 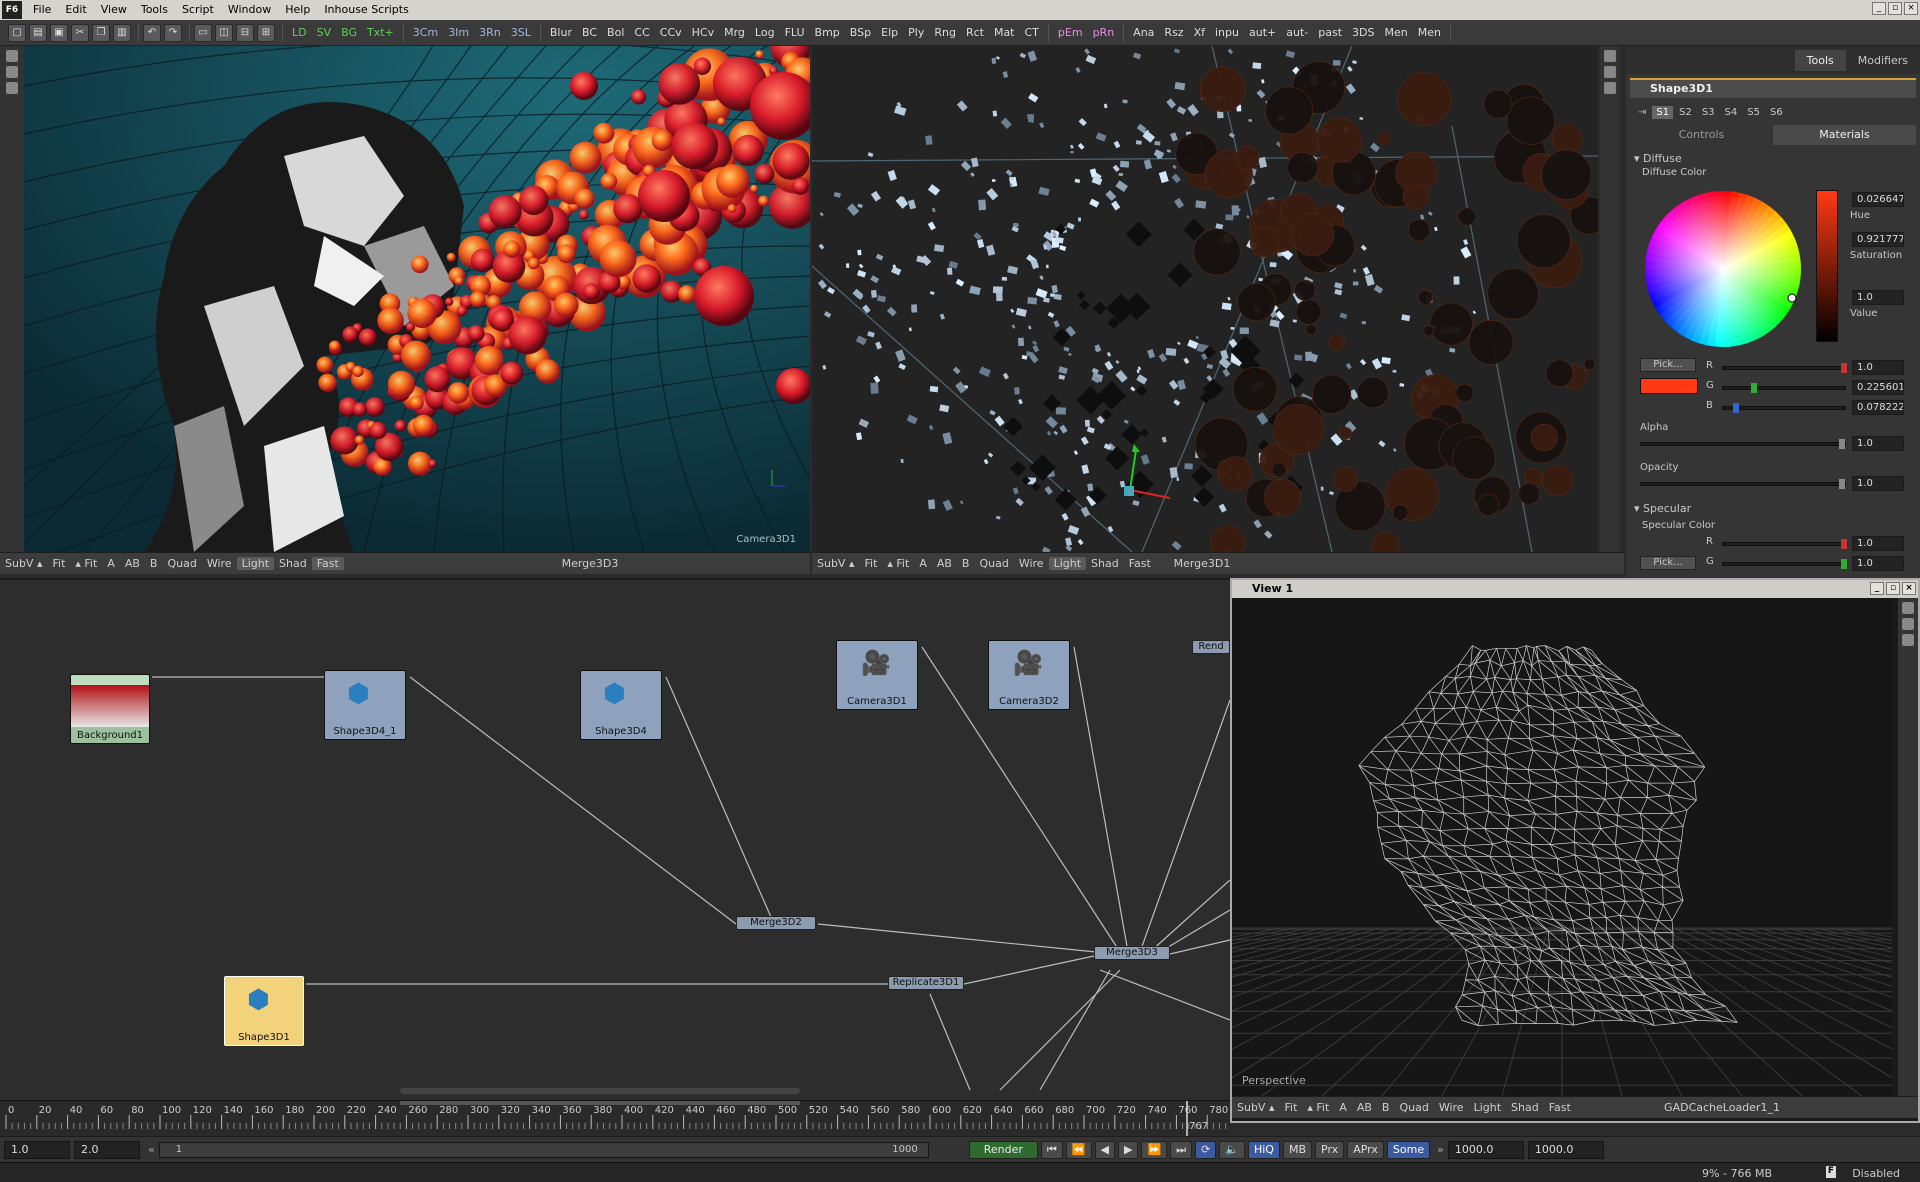 I want to click on menu-window: Window, so click(x=249, y=10).